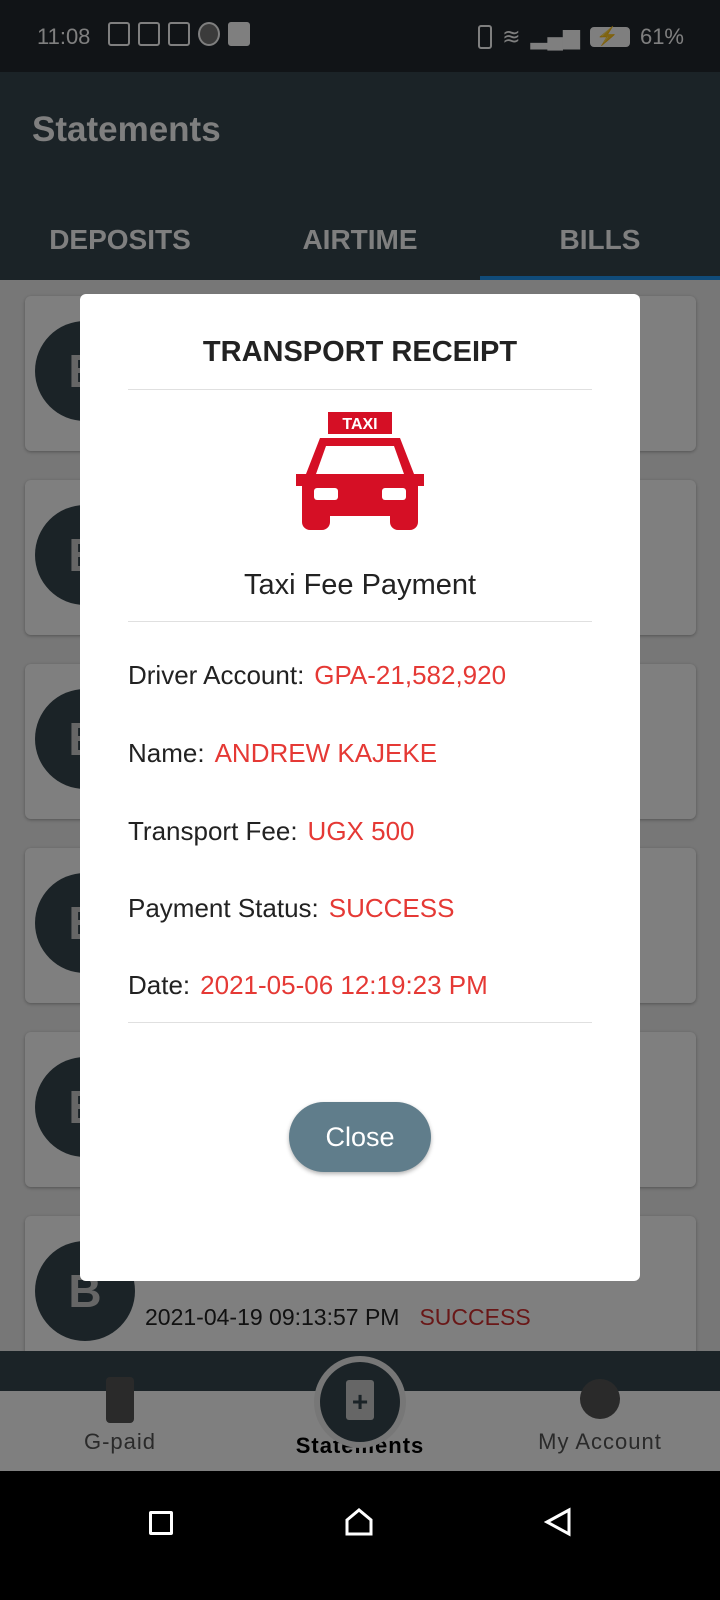 The height and width of the screenshot is (1600, 720). Describe the element at coordinates (360, 471) in the screenshot. I see `taxi-icon: TAXI` at that location.